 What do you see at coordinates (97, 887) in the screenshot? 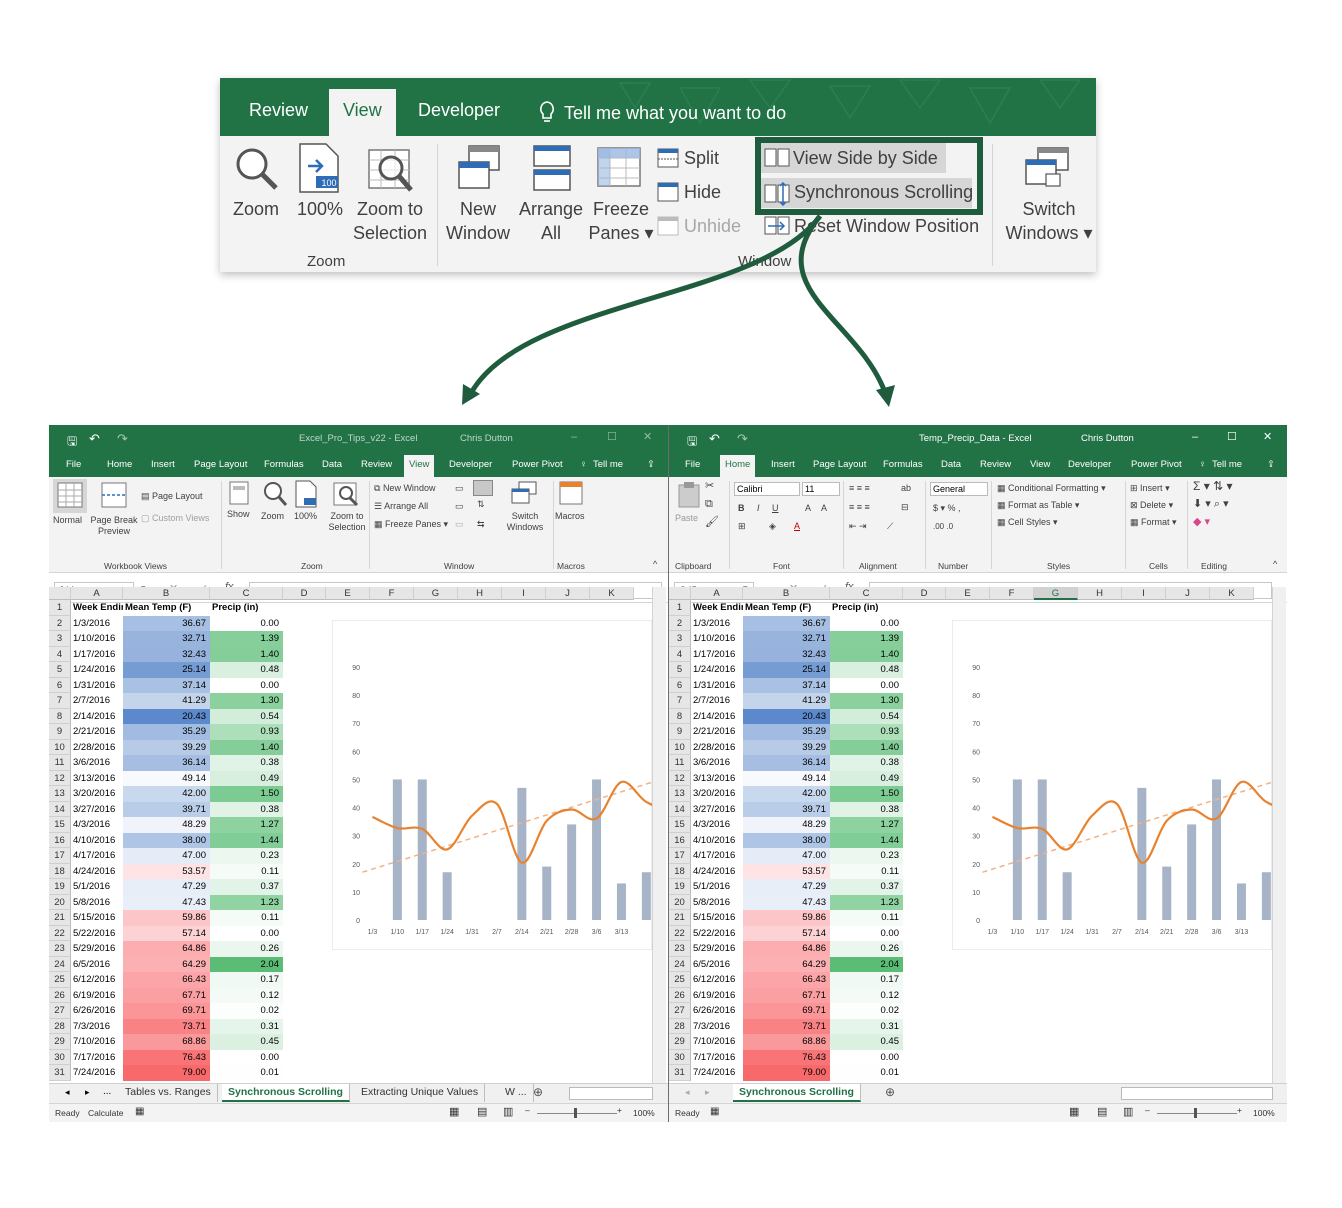
I see `table-cell: 5/1/2016` at bounding box center [97, 887].